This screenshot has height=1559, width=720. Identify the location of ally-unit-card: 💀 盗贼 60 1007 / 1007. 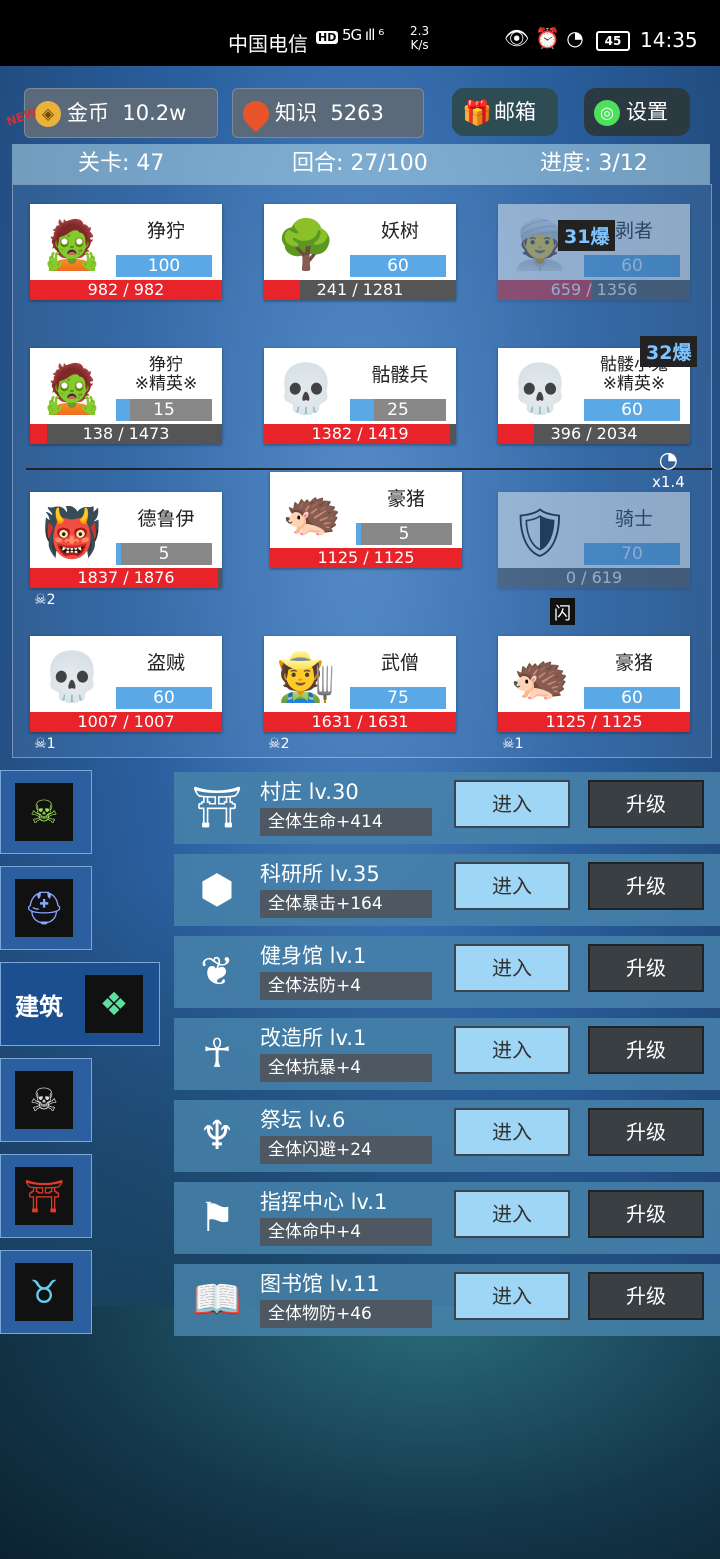
(126, 684).